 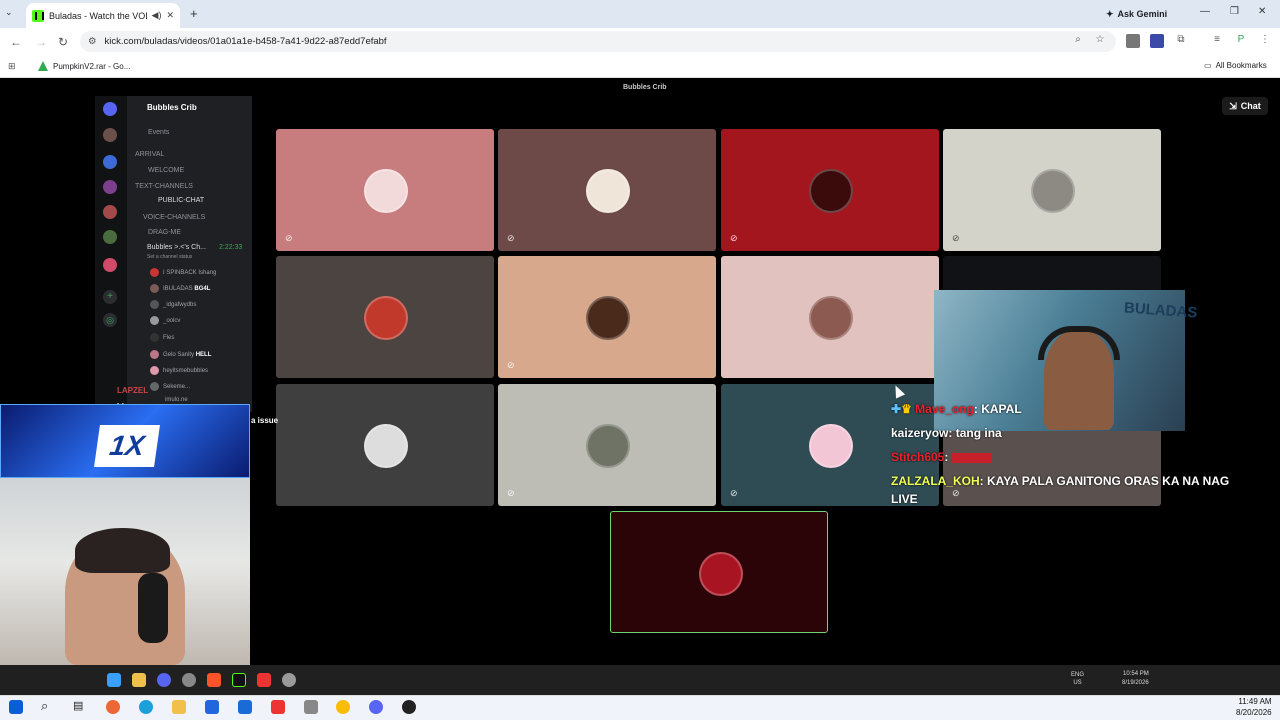 I want to click on store-icon, so click(x=212, y=707).